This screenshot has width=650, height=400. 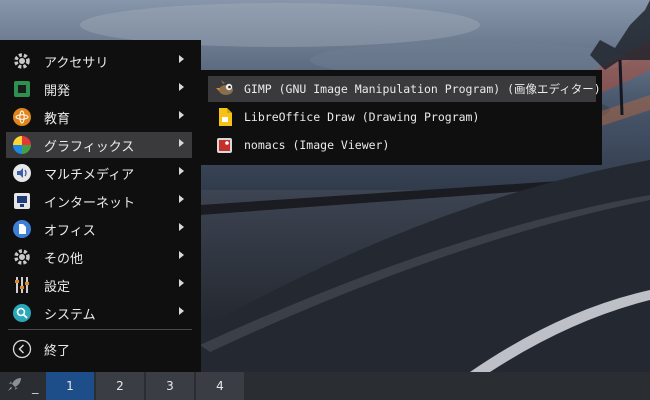 I want to click on other-icon, so click(x=22, y=257).